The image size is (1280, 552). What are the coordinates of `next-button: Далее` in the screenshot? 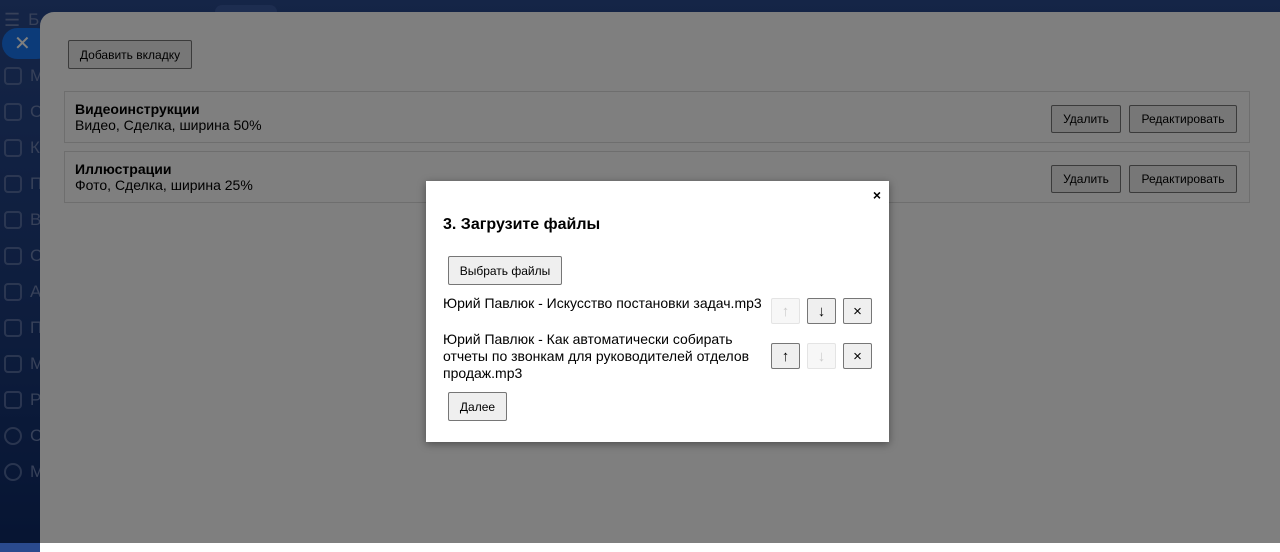 It's located at (477, 406).